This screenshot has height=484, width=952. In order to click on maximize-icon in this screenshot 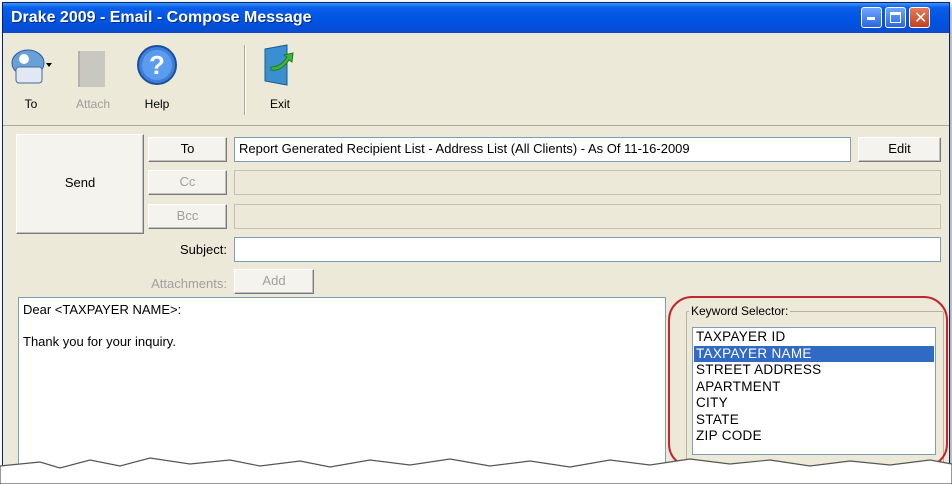, I will do `click(895, 17)`.